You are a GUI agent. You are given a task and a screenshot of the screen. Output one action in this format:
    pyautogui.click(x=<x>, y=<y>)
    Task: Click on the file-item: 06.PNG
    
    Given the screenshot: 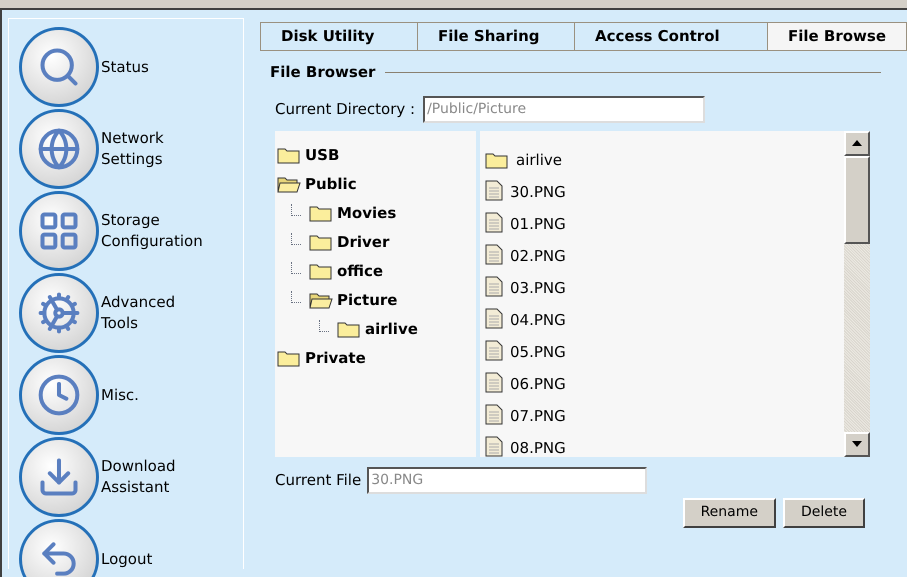 What is the action you would take?
    pyautogui.click(x=538, y=384)
    